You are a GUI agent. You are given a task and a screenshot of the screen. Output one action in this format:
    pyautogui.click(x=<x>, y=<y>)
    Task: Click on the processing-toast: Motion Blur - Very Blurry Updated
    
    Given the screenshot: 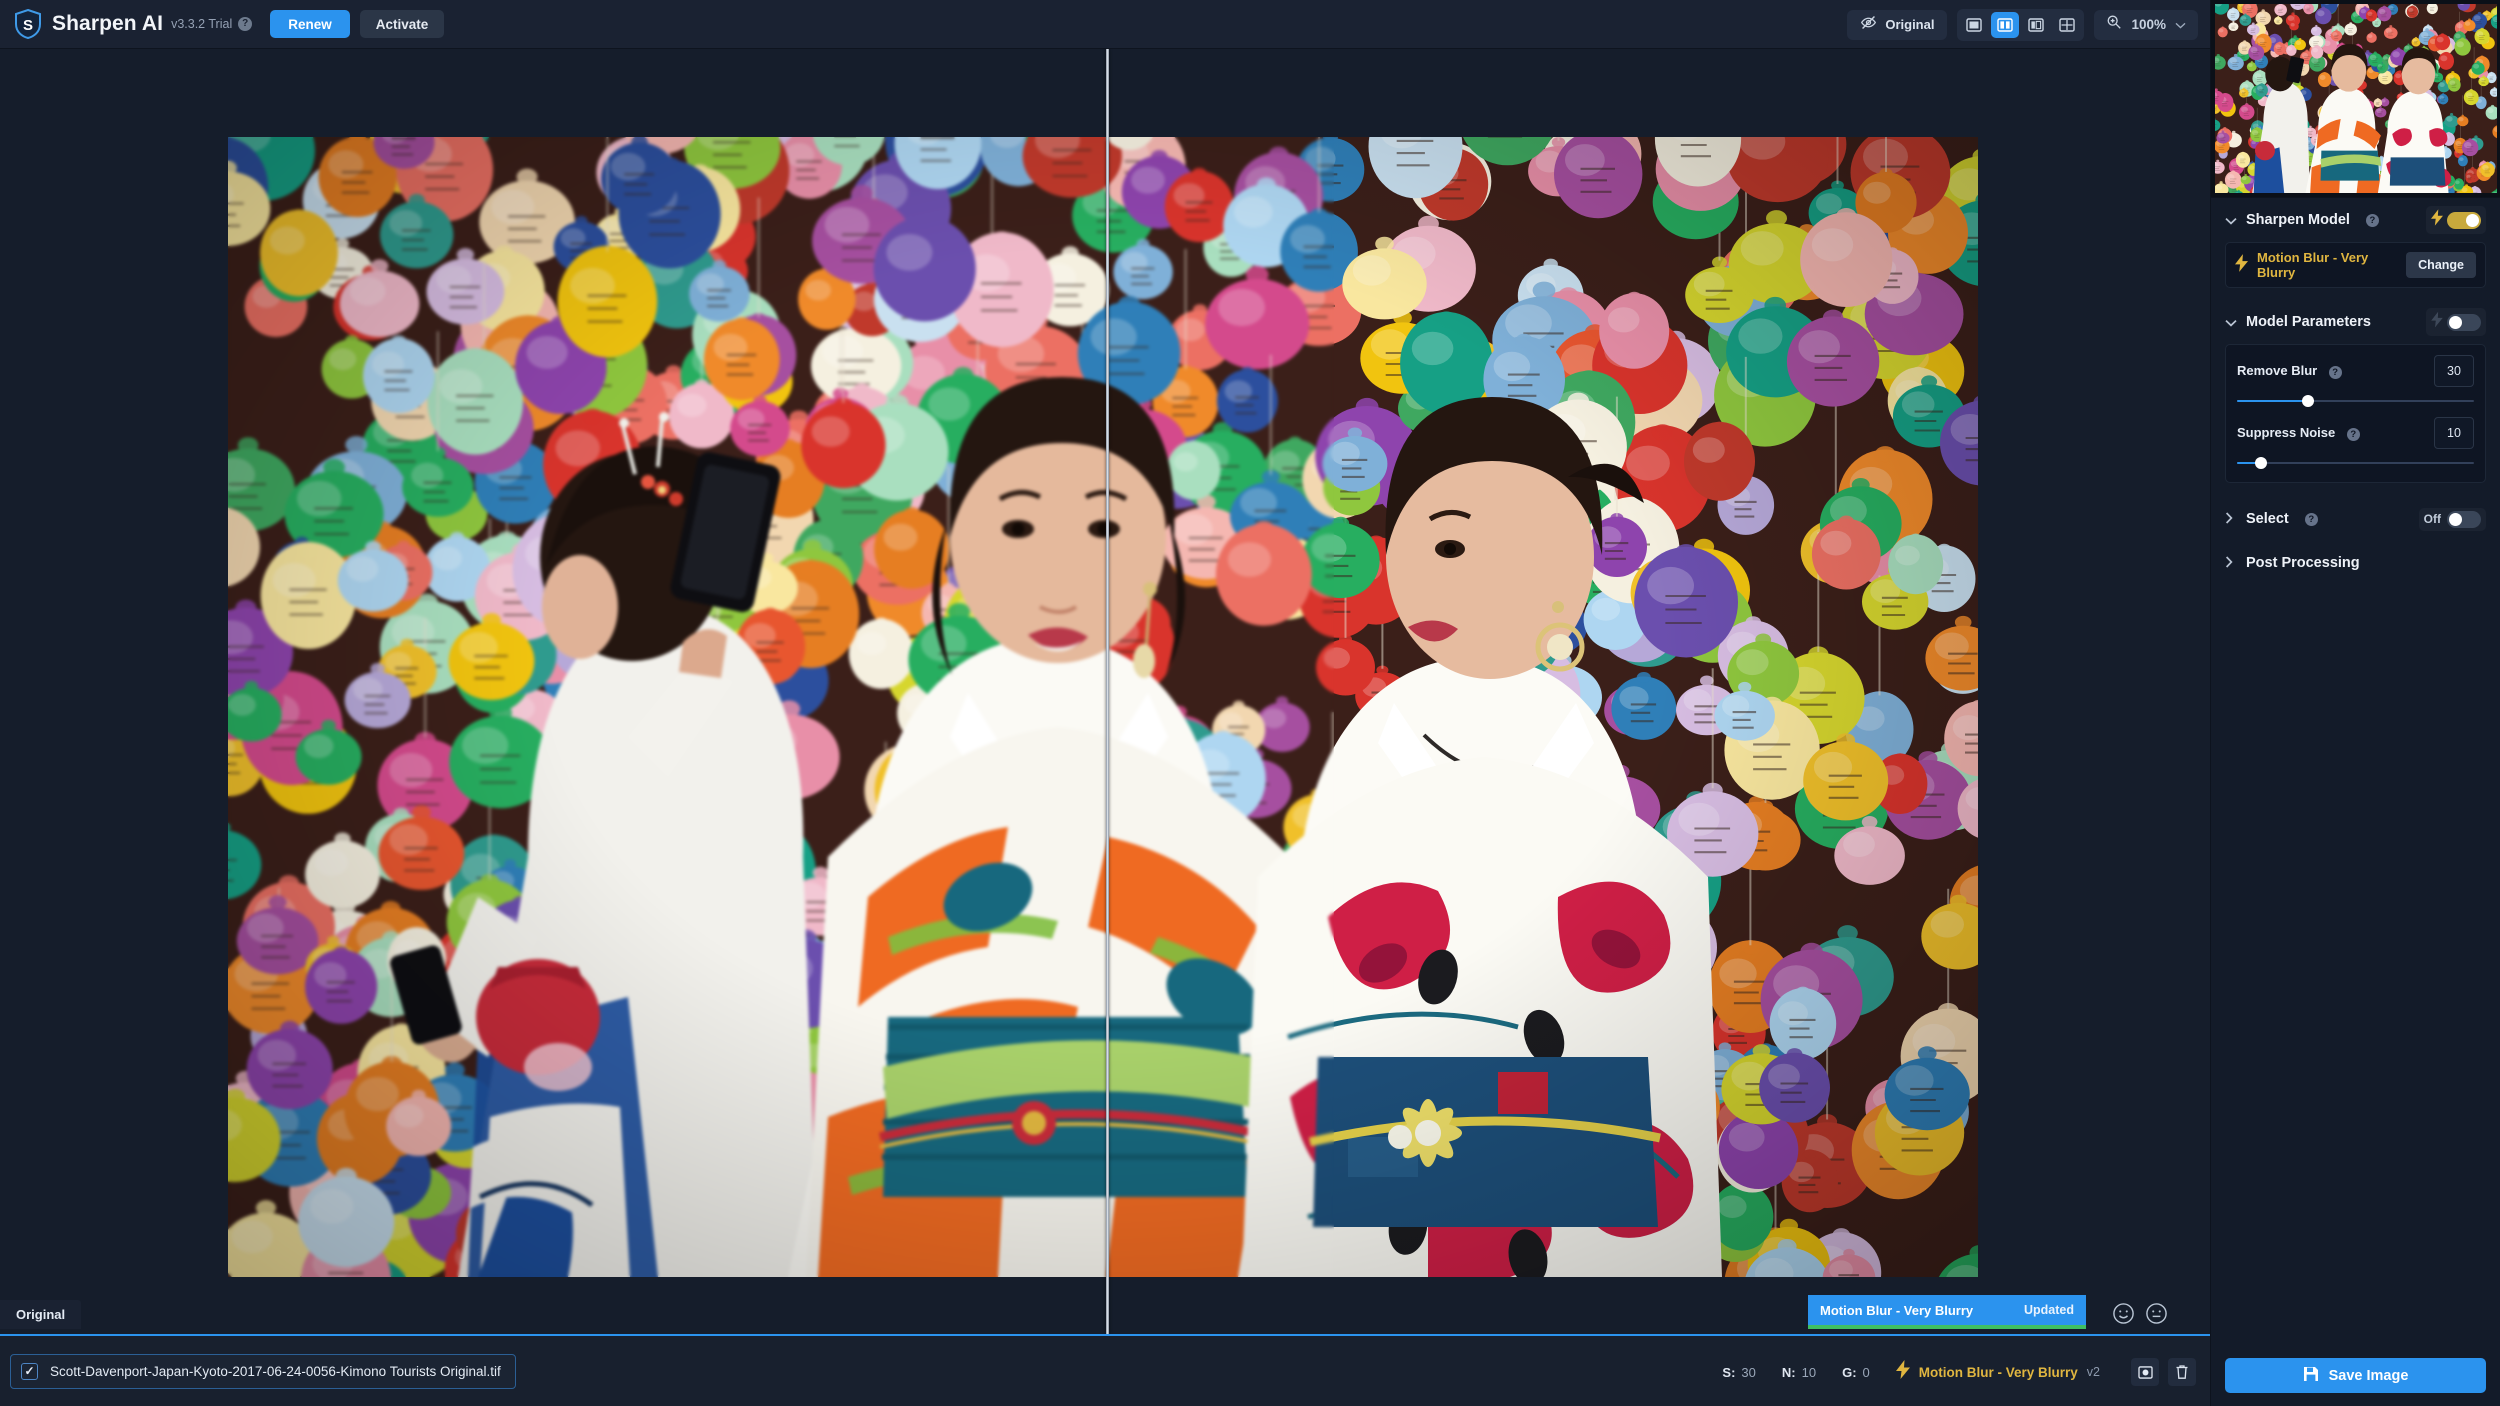 What is the action you would take?
    pyautogui.click(x=1947, y=1312)
    